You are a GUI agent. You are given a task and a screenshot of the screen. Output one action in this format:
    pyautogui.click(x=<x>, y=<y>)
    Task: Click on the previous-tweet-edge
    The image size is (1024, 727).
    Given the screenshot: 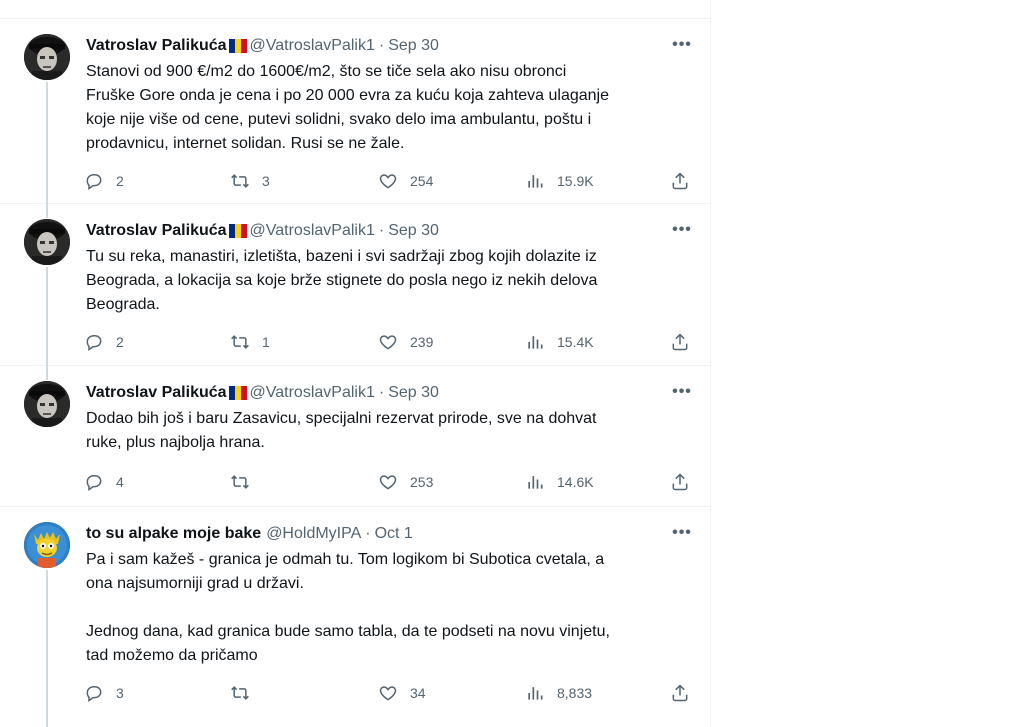 What is the action you would take?
    pyautogui.click(x=355, y=9)
    